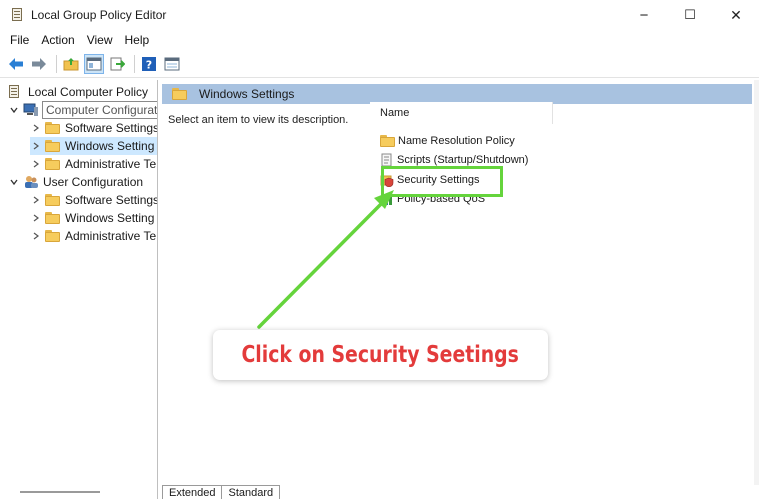  Describe the element at coordinates (192, 492) in the screenshot. I see `tab-extended: Extended` at that location.